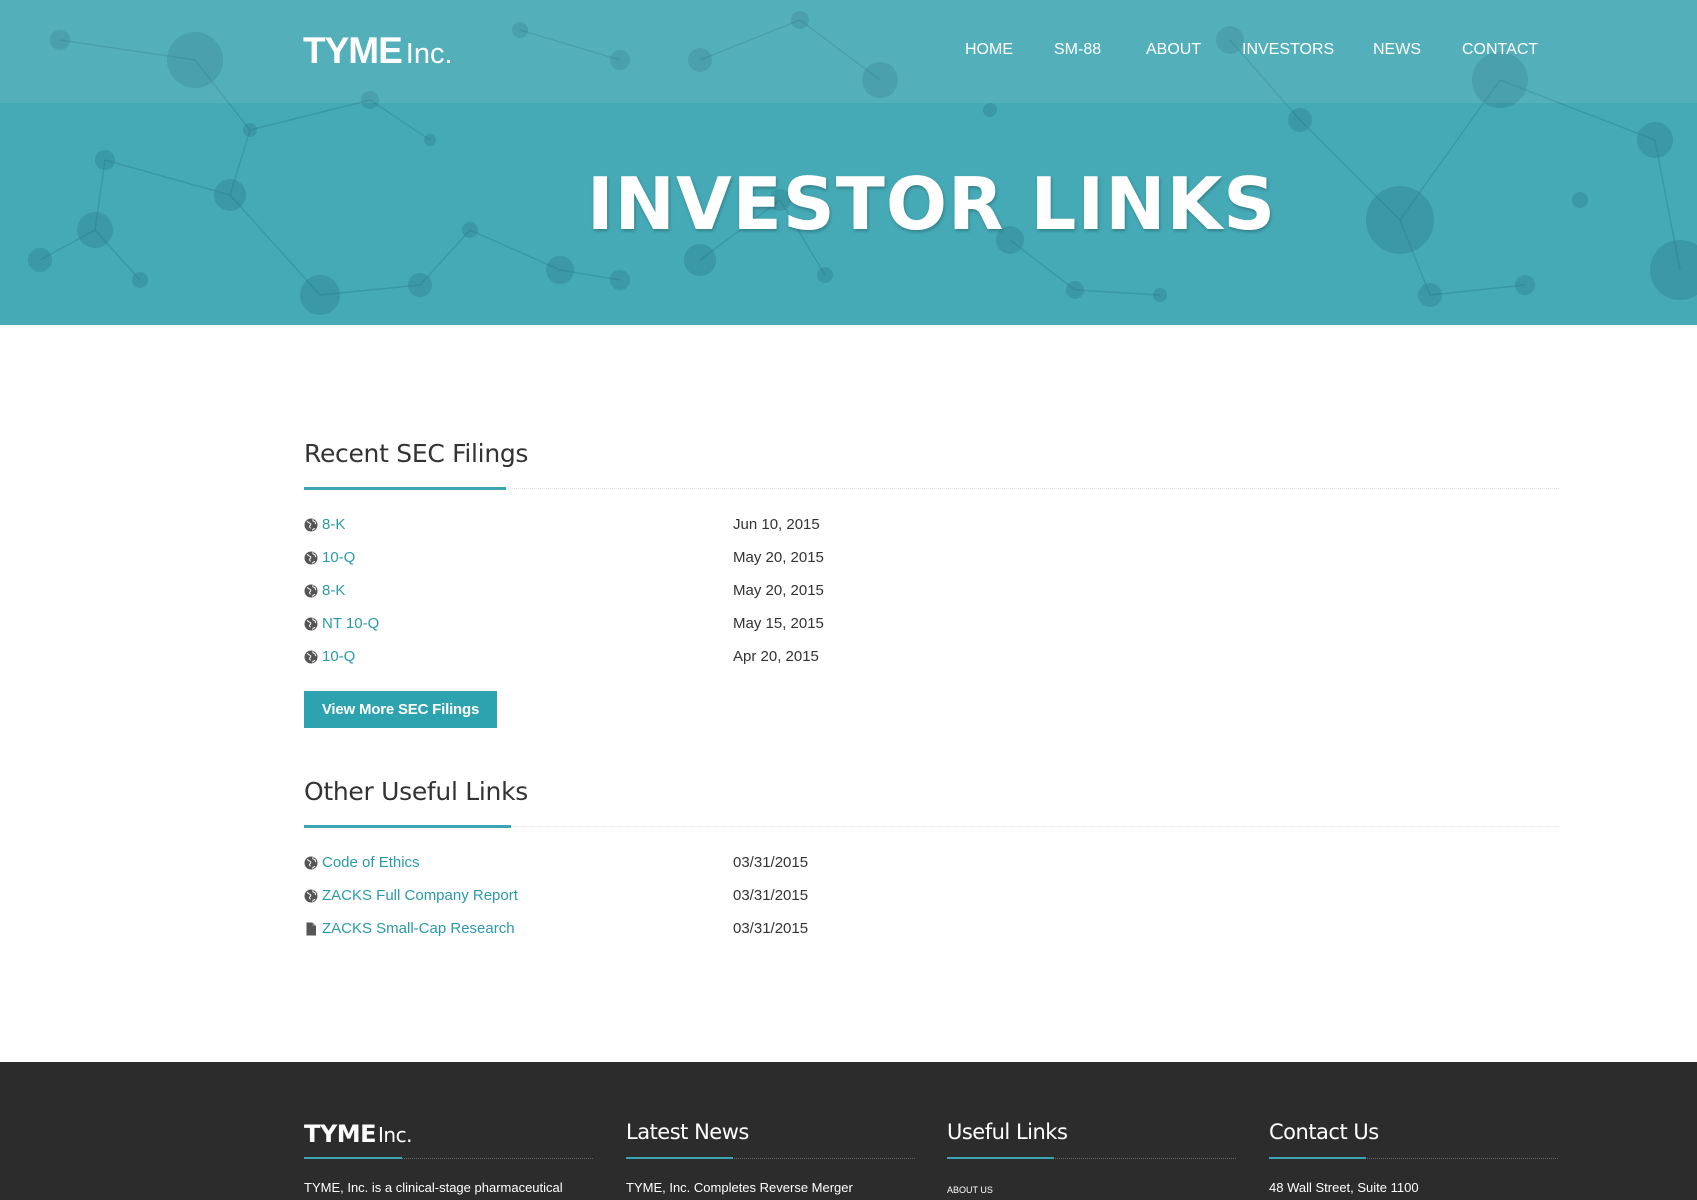 The image size is (1697, 1200). What do you see at coordinates (1324, 1132) in the screenshot?
I see `footer-contact-heading: Contact Us` at bounding box center [1324, 1132].